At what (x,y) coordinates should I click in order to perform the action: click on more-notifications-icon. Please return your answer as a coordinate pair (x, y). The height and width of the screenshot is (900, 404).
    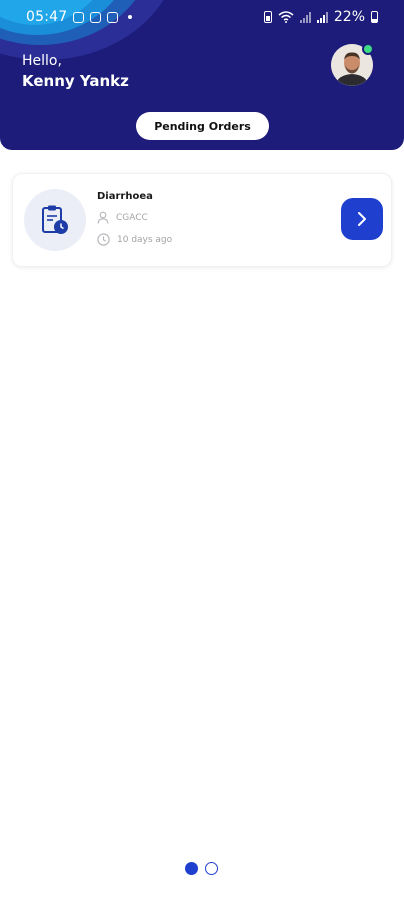
    Looking at the image, I should click on (130, 17).